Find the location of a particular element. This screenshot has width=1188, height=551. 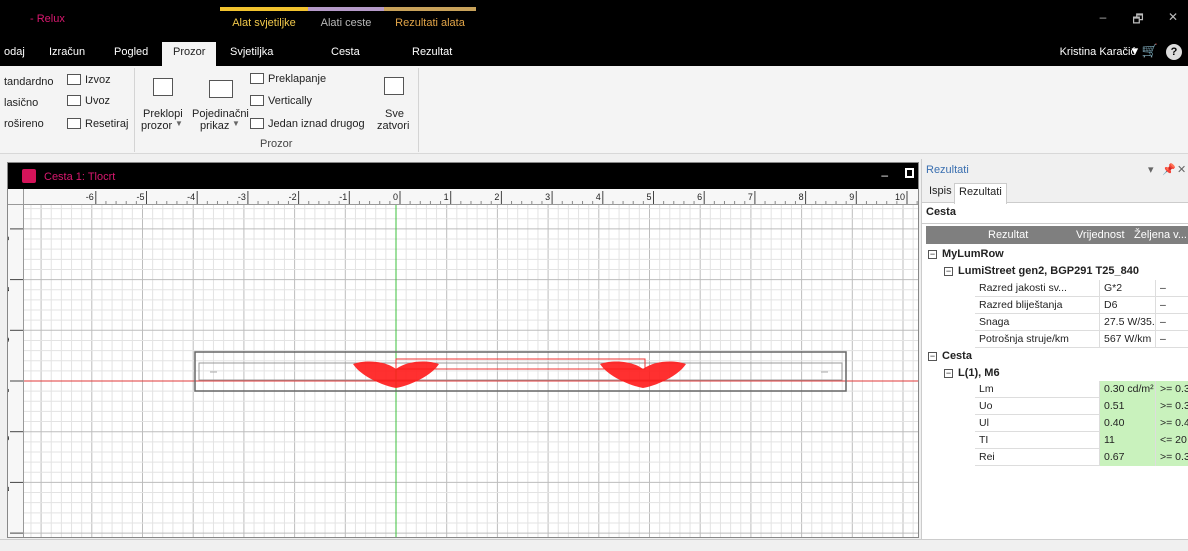

ruler-label: 10 is located at coordinates (900, 197).